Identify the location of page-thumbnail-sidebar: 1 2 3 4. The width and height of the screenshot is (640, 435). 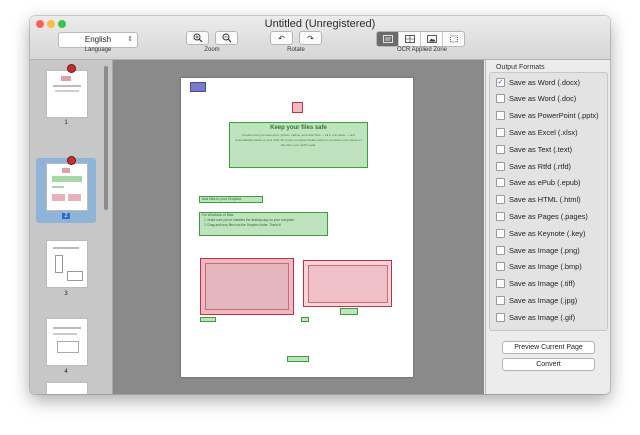
(71, 227).